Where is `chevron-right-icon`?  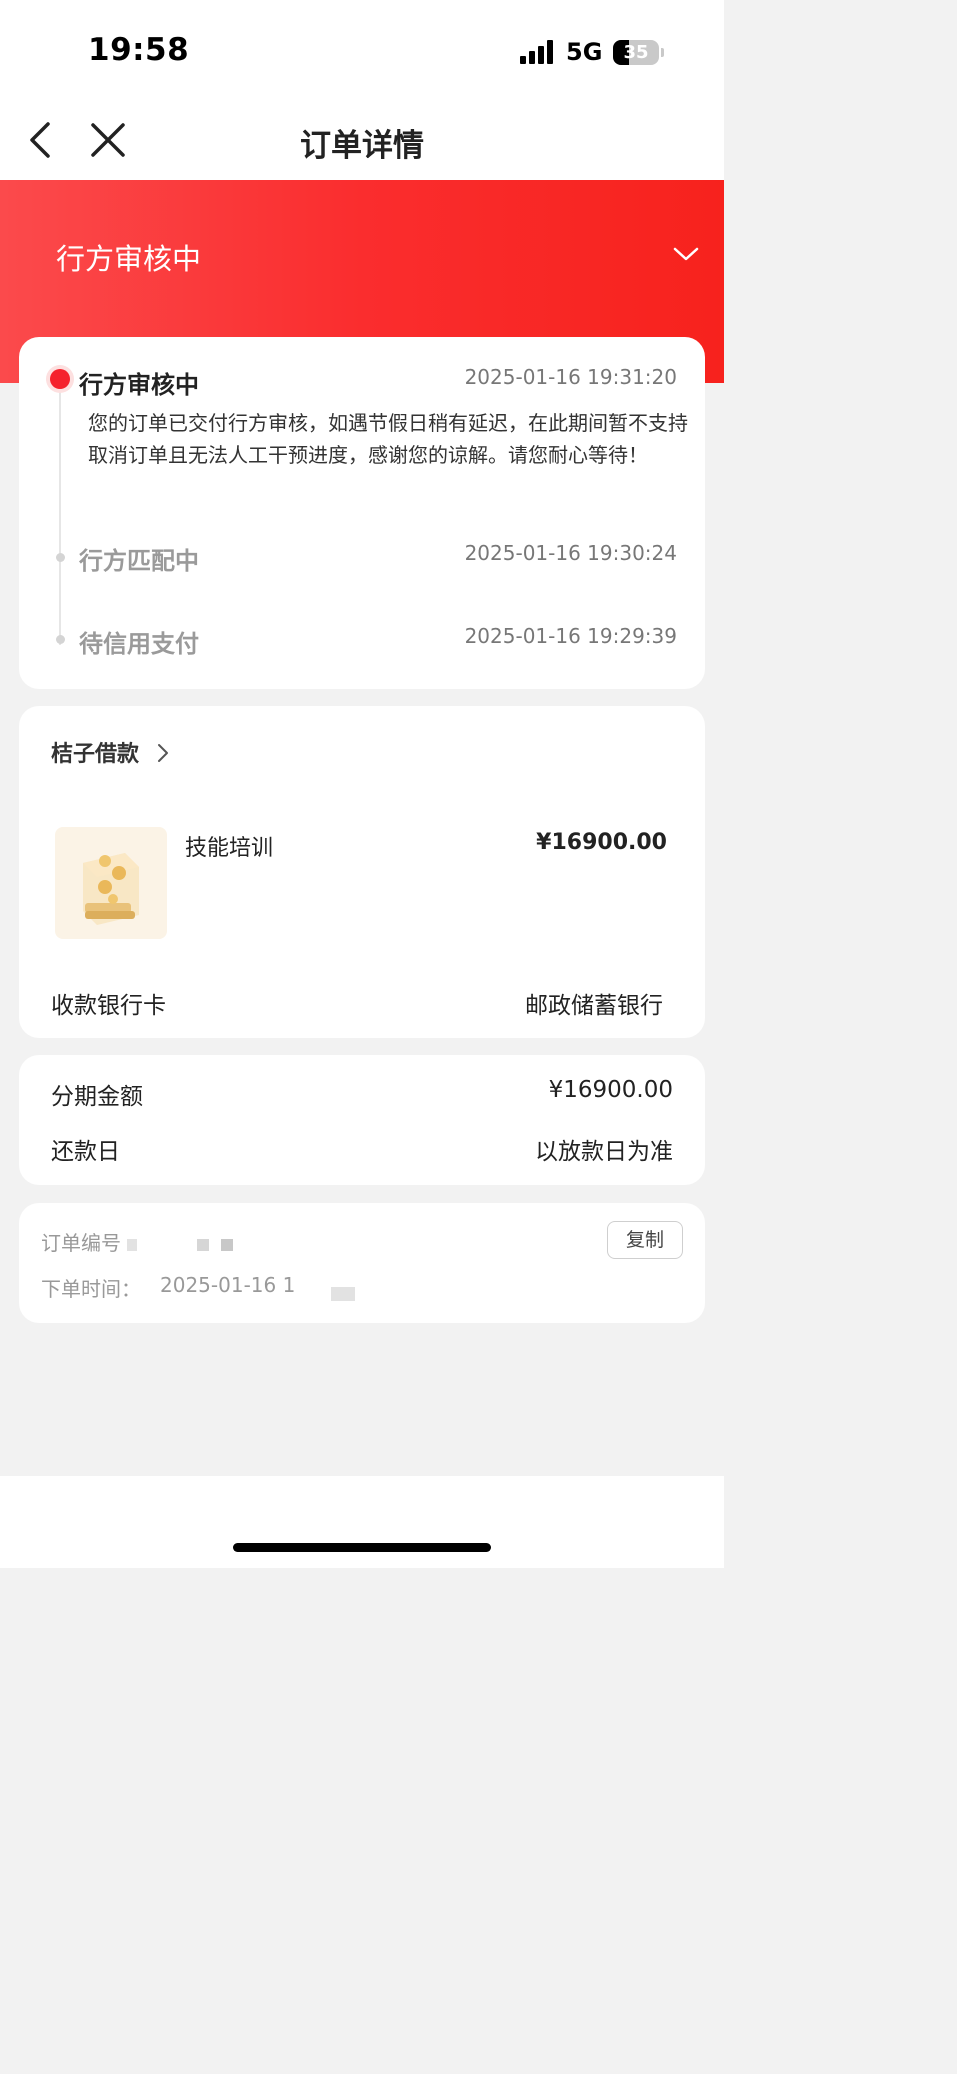
chevron-right-icon is located at coordinates (163, 753).